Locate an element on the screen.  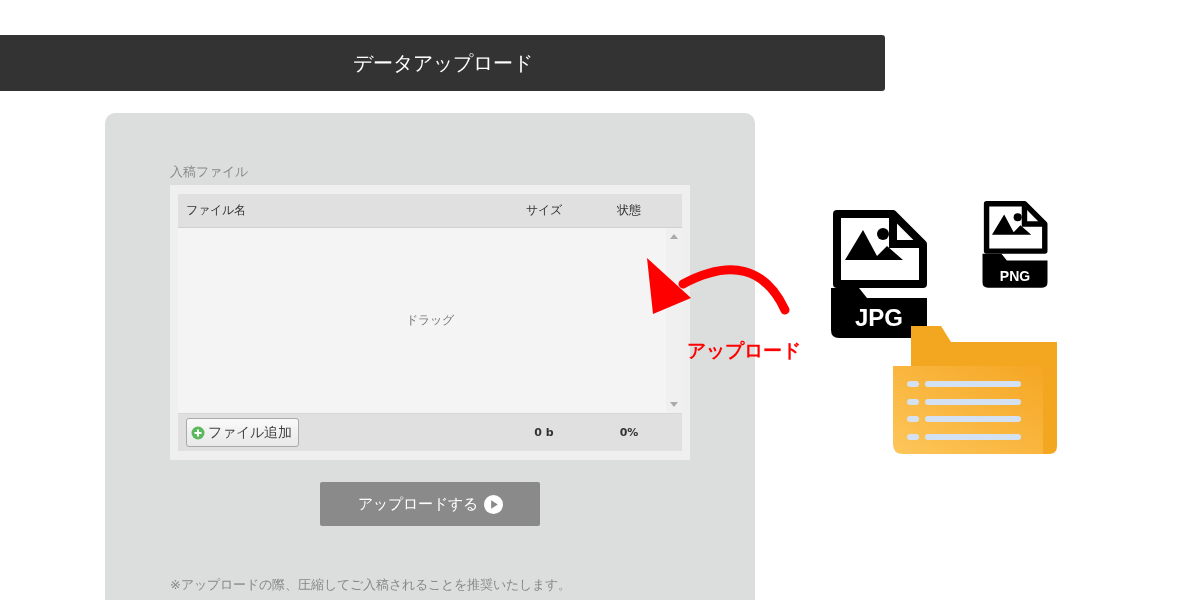
arrow-label: アップロード is located at coordinates (744, 350).